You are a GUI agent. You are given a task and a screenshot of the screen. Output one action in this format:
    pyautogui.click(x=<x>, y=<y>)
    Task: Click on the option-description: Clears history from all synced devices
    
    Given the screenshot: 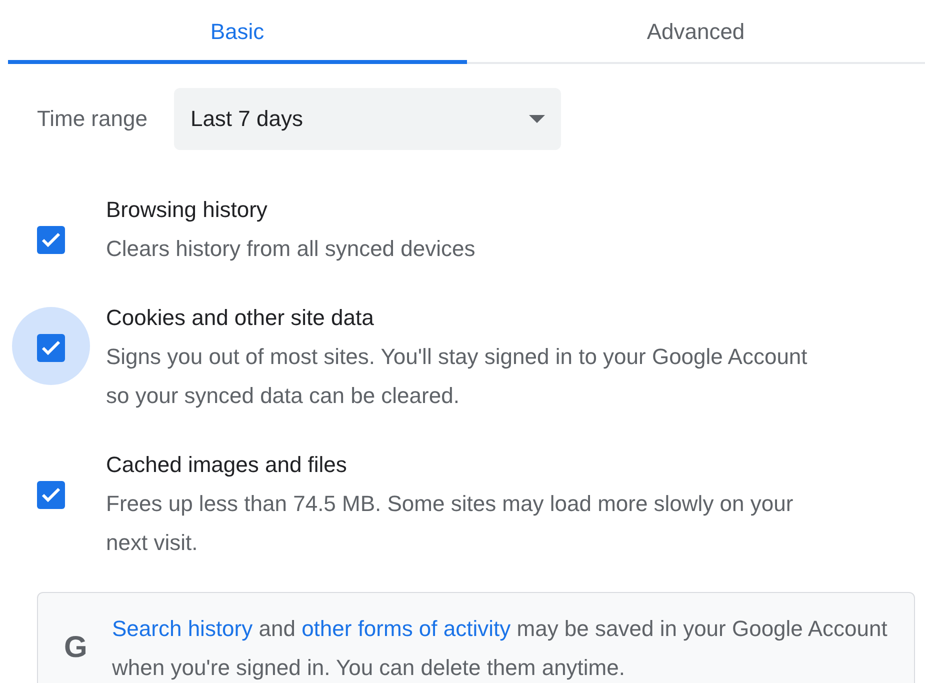 What is the action you would take?
    pyautogui.click(x=291, y=249)
    